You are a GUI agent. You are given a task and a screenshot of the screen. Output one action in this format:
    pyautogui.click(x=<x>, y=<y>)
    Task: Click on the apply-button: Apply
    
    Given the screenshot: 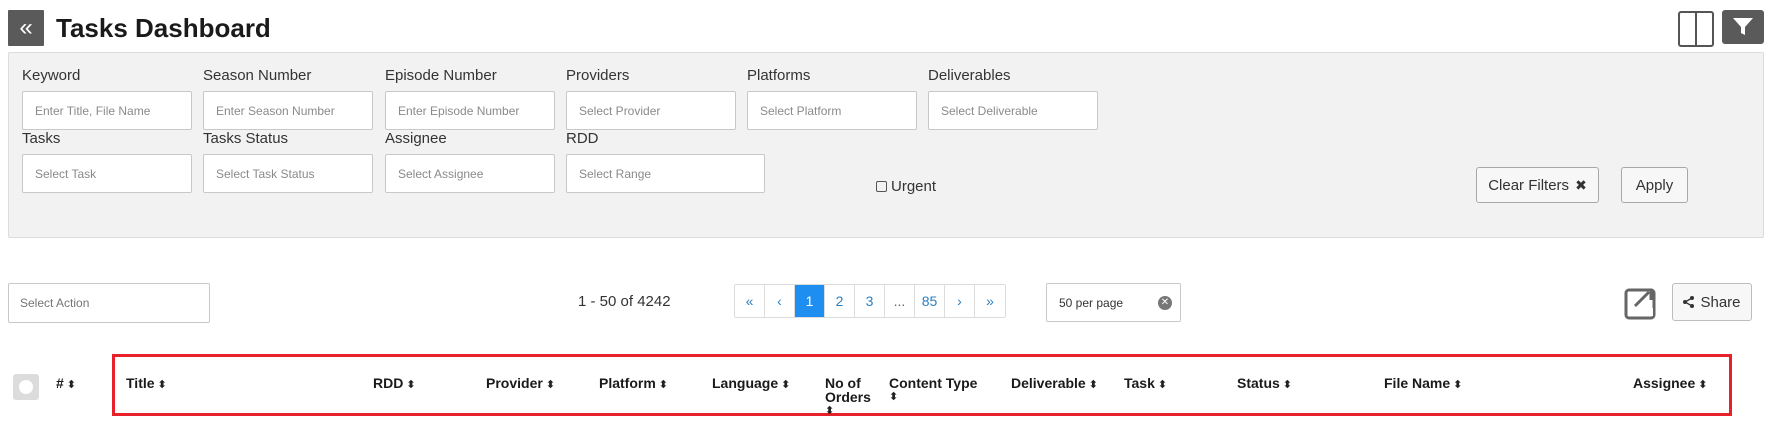 What is the action you would take?
    pyautogui.click(x=1654, y=185)
    